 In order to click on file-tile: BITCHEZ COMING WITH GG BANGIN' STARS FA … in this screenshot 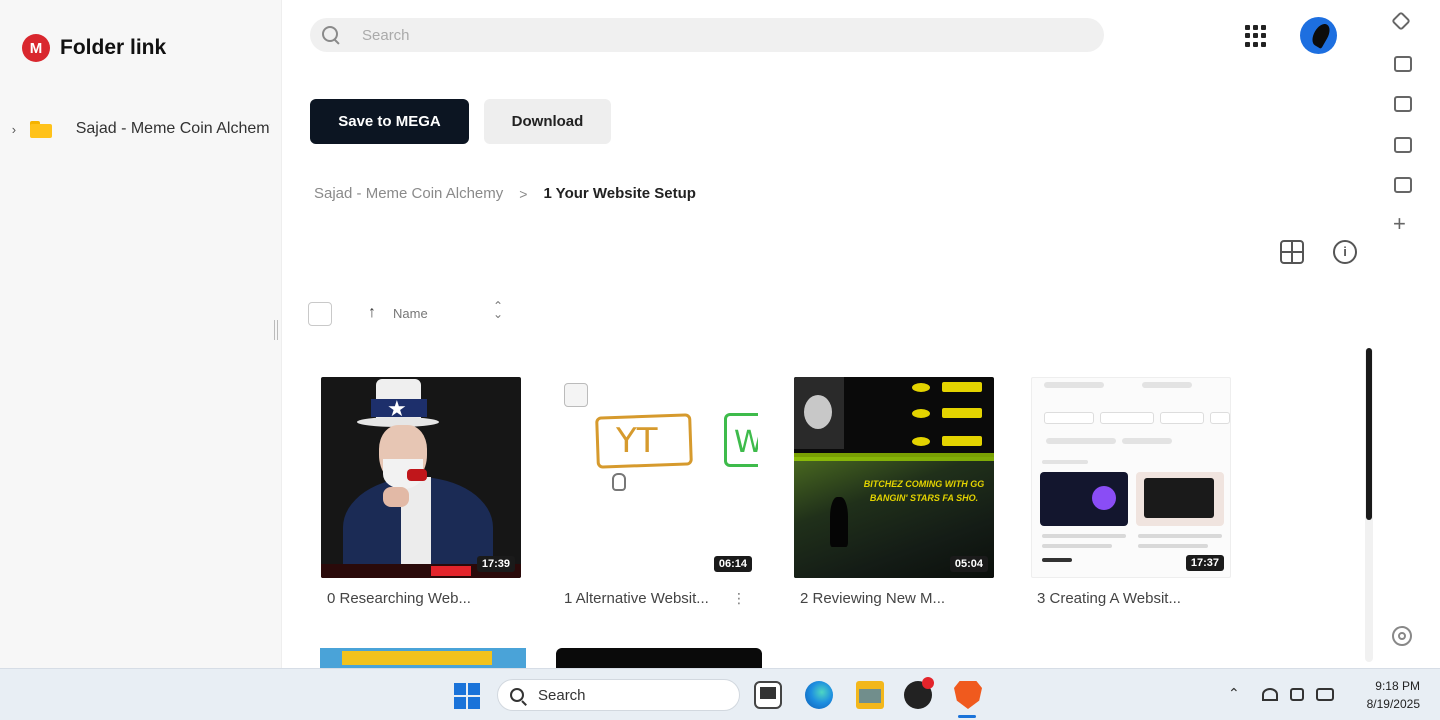, I will do `click(894, 492)`.